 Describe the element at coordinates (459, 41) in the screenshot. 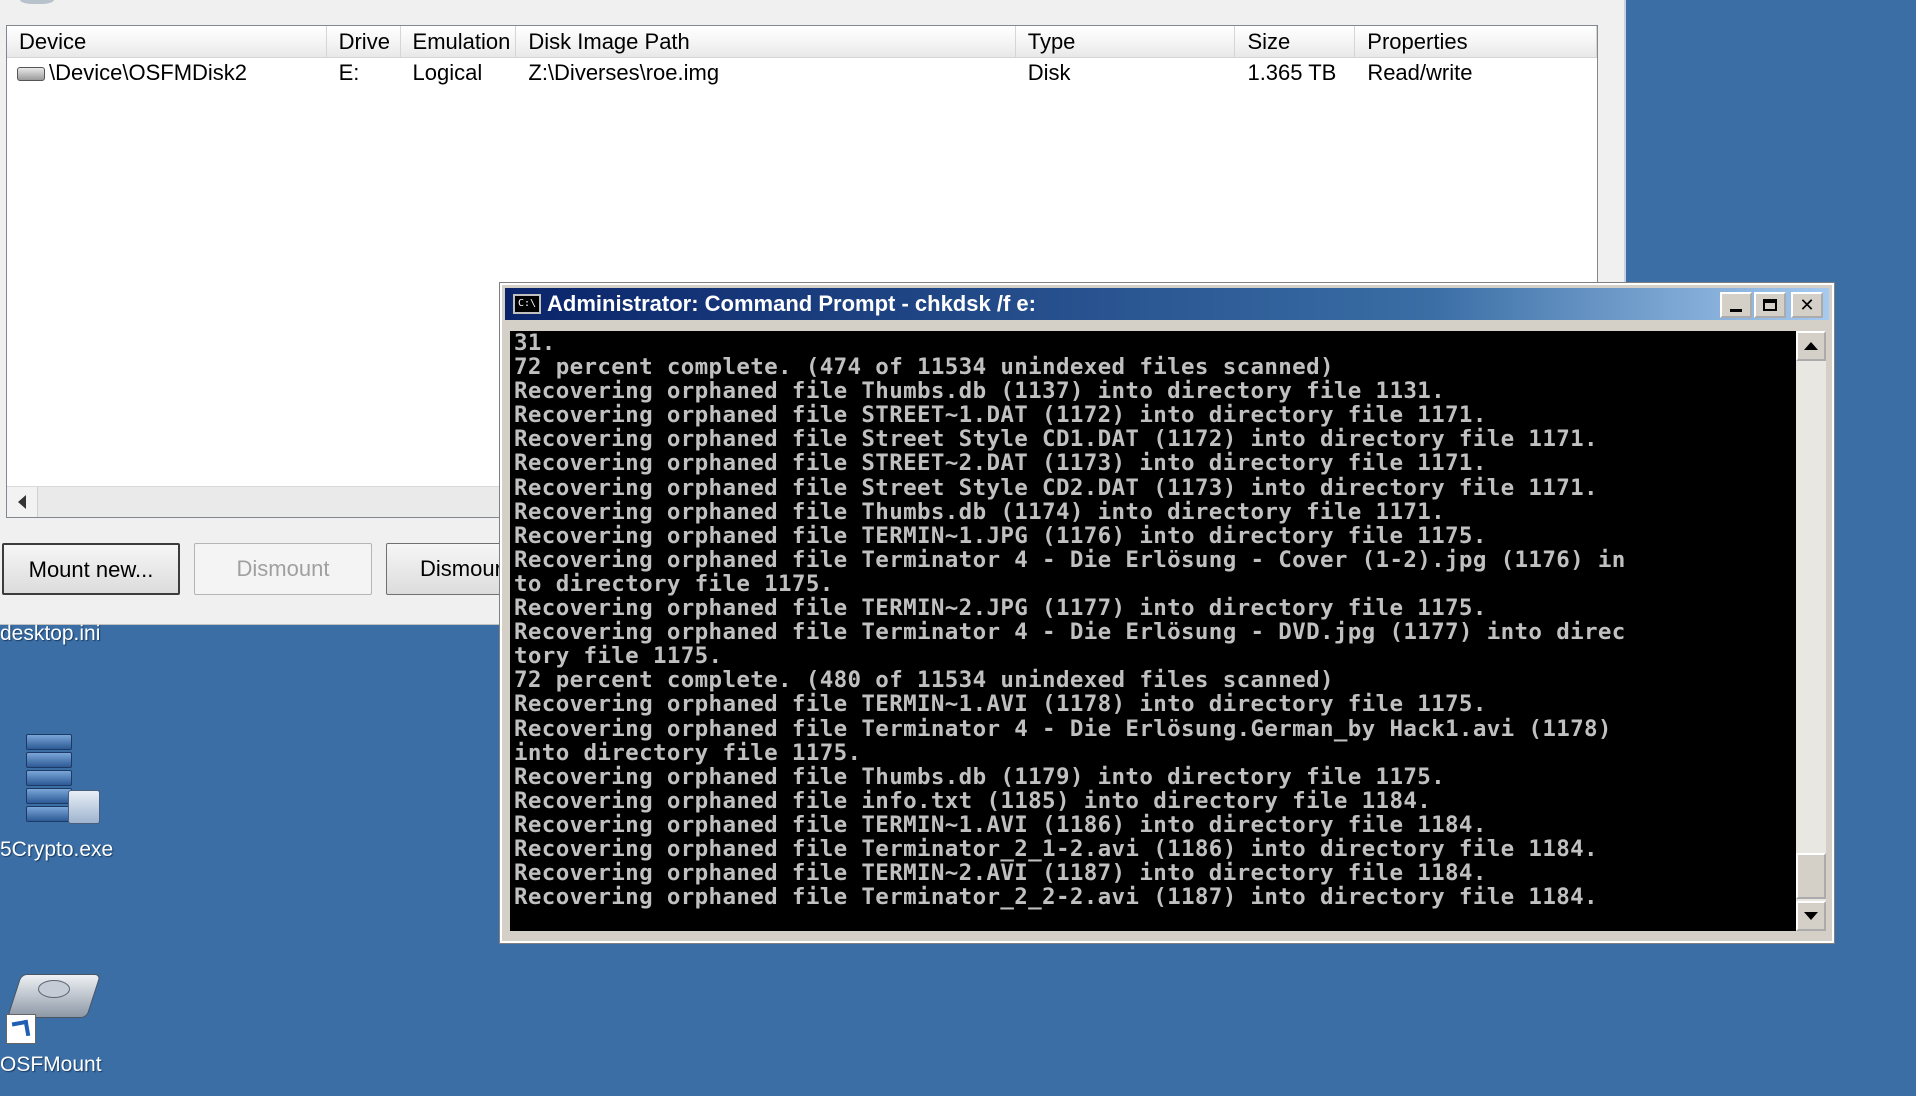

I see `column-header-emulation: Emulation` at that location.